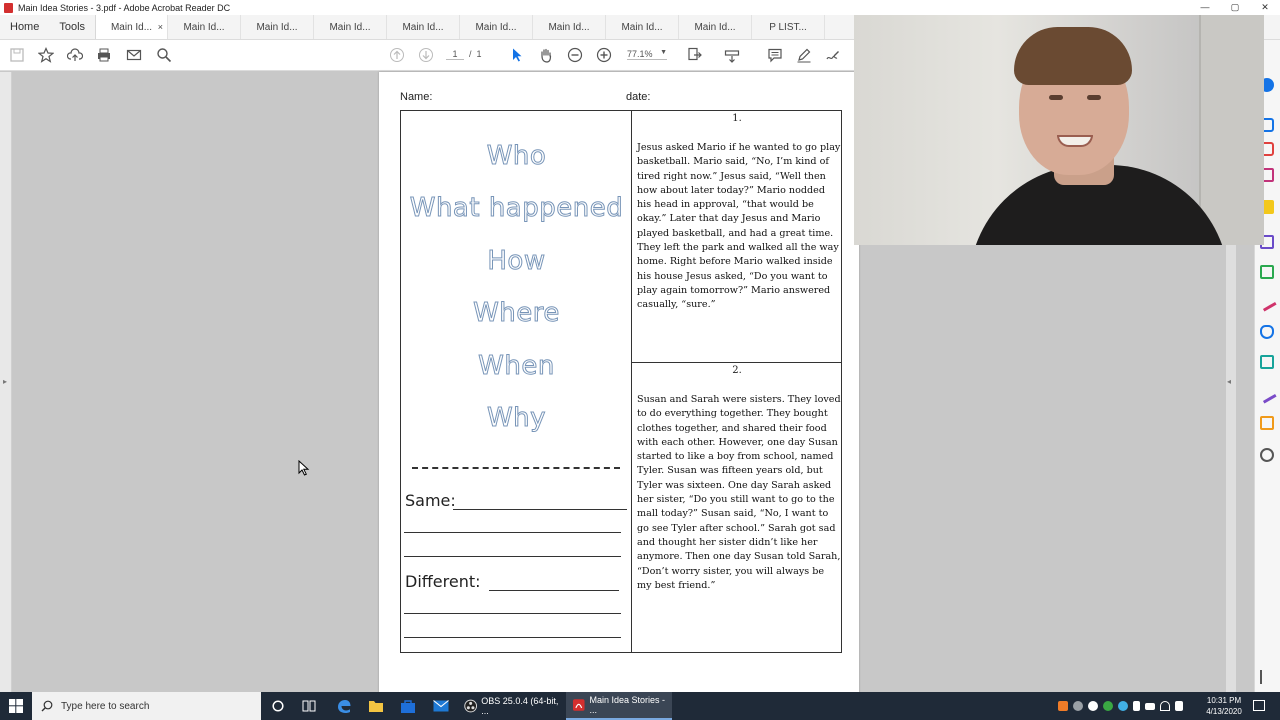 The width and height of the screenshot is (1280, 720). I want to click on webcam-overlay, so click(1059, 130).